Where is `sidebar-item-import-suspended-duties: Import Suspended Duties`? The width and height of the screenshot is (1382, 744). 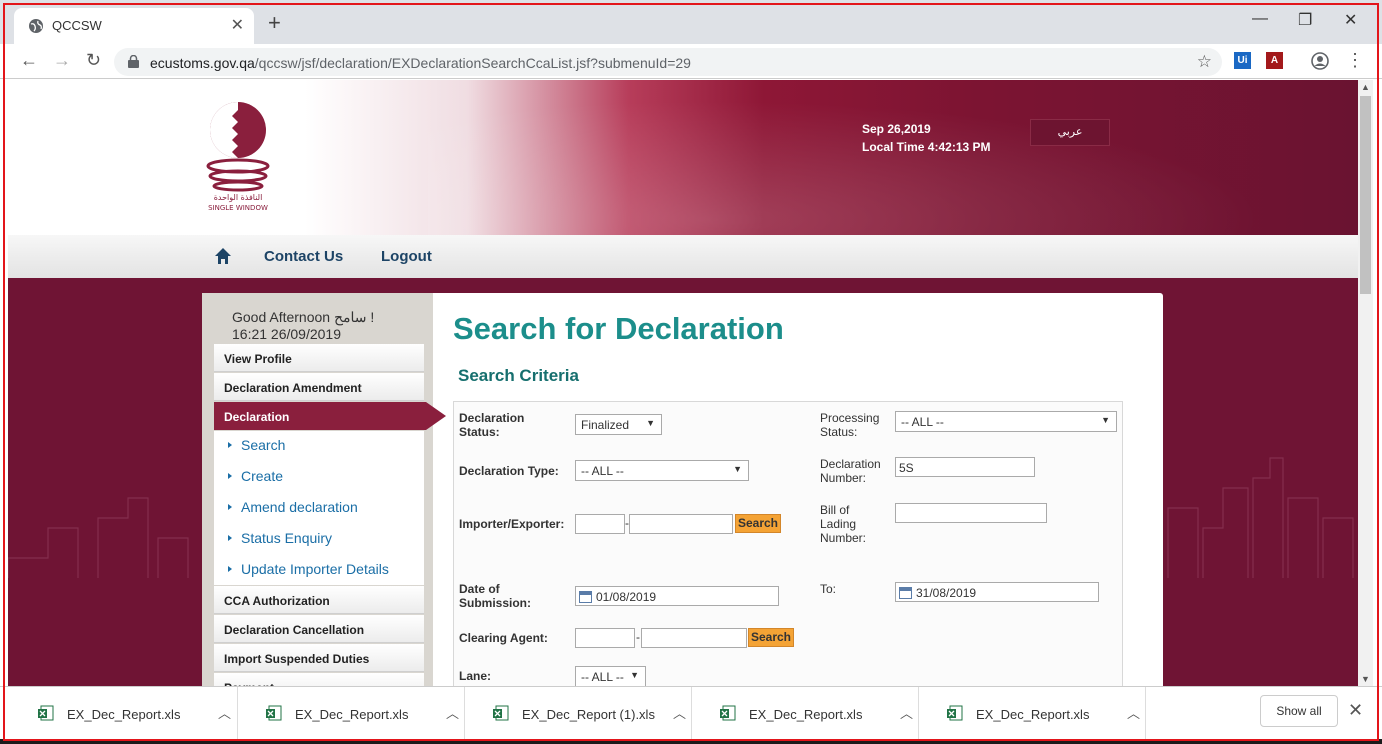 sidebar-item-import-suspended-duties: Import Suspended Duties is located at coordinates (319, 658).